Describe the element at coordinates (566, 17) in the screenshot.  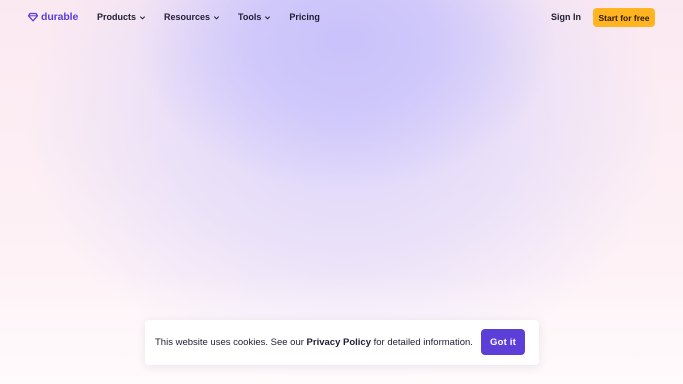
I see `sign-in-link: Sign In` at that location.